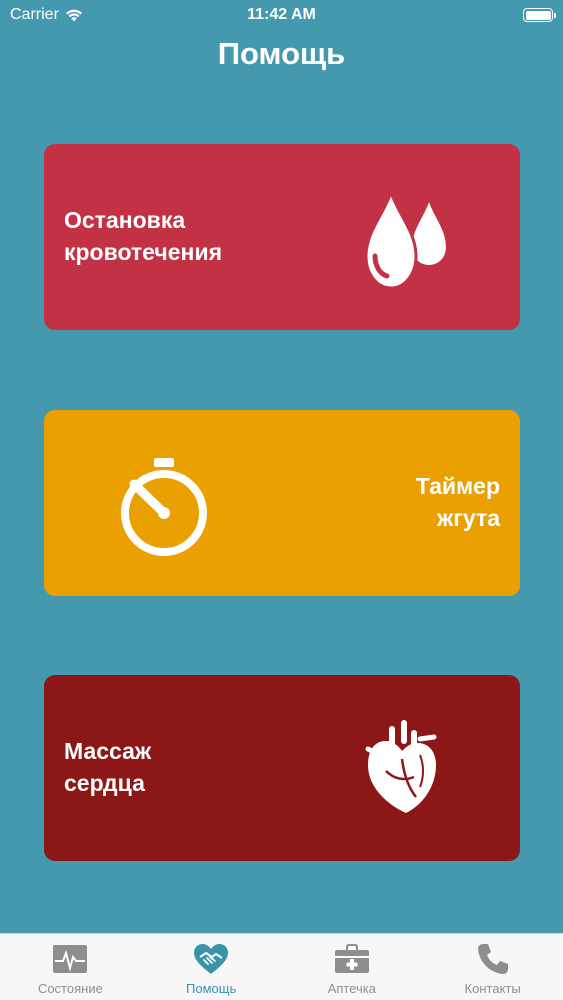 The width and height of the screenshot is (563, 1000). Describe the element at coordinates (143, 236) in the screenshot. I see `stop-bleeding-label: Остановка кровотечения` at that location.